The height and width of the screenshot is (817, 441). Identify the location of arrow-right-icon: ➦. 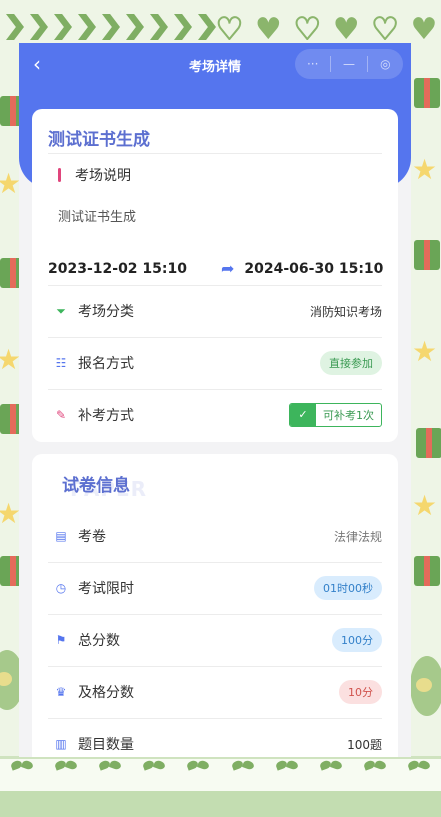
(228, 268).